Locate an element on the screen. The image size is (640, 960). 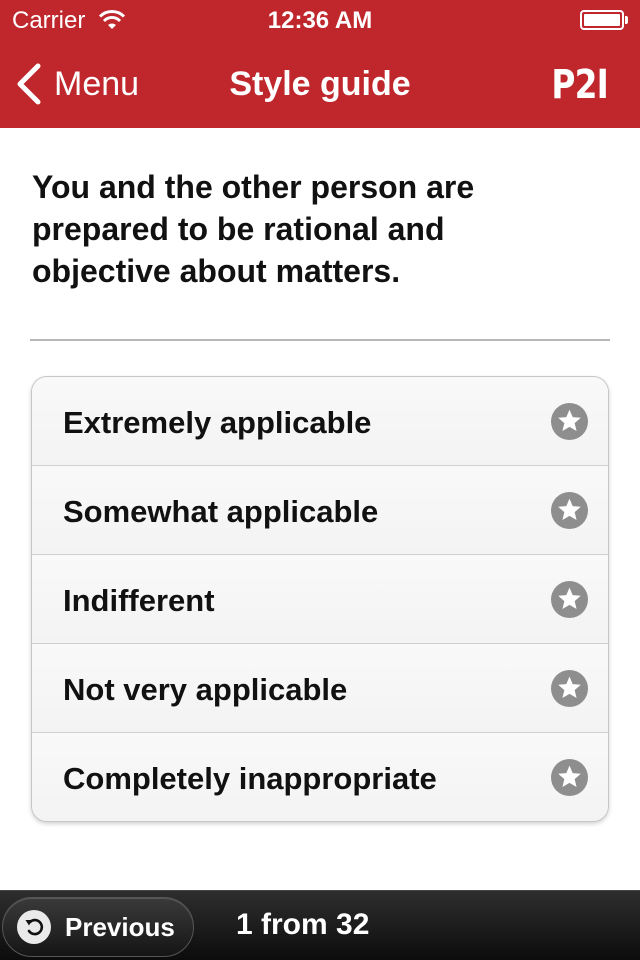
page-title: Style guide is located at coordinates (320, 84).